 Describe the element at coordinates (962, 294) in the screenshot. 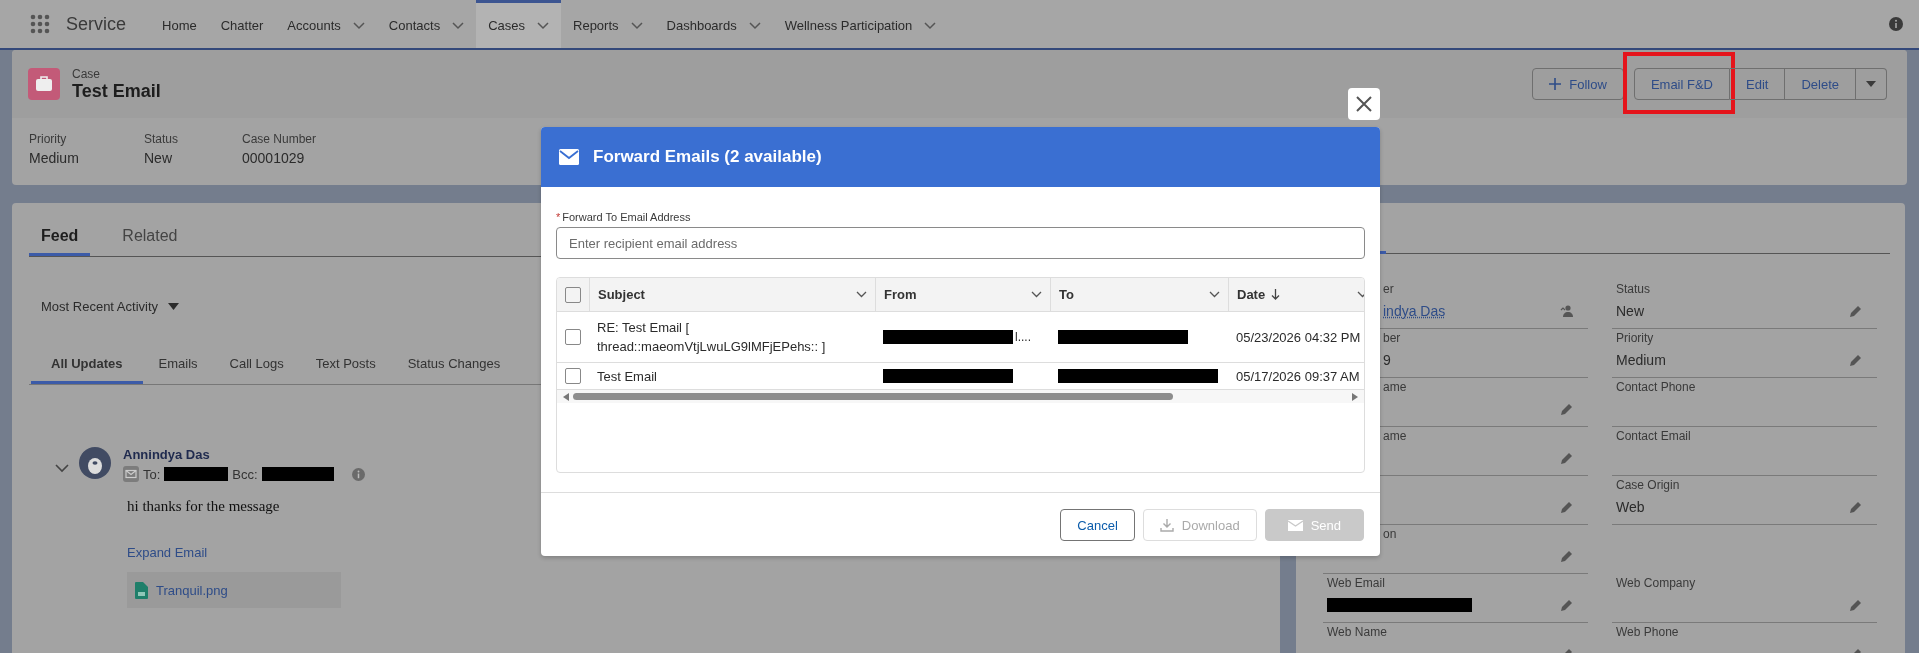

I see `column-header: From` at that location.